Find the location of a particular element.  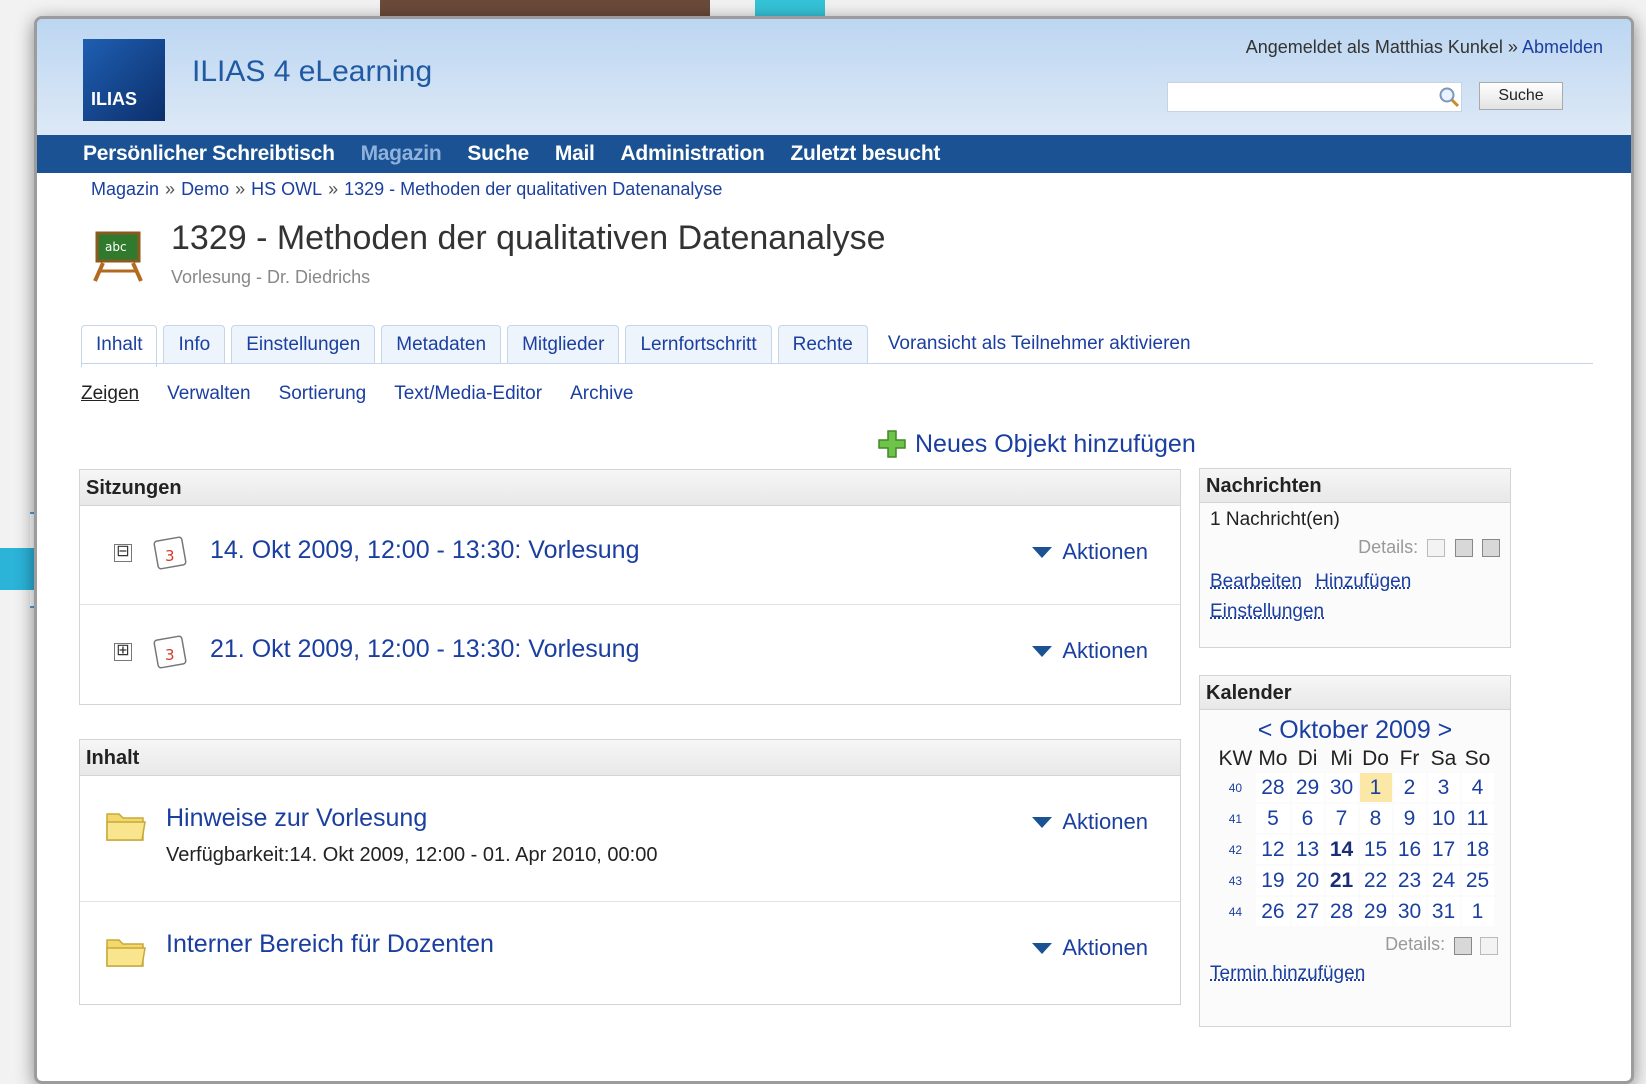

calendar-day: 16 is located at coordinates (1409, 849).